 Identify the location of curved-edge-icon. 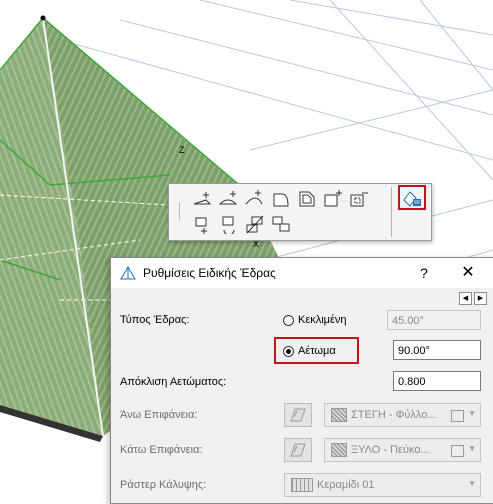
(228, 198).